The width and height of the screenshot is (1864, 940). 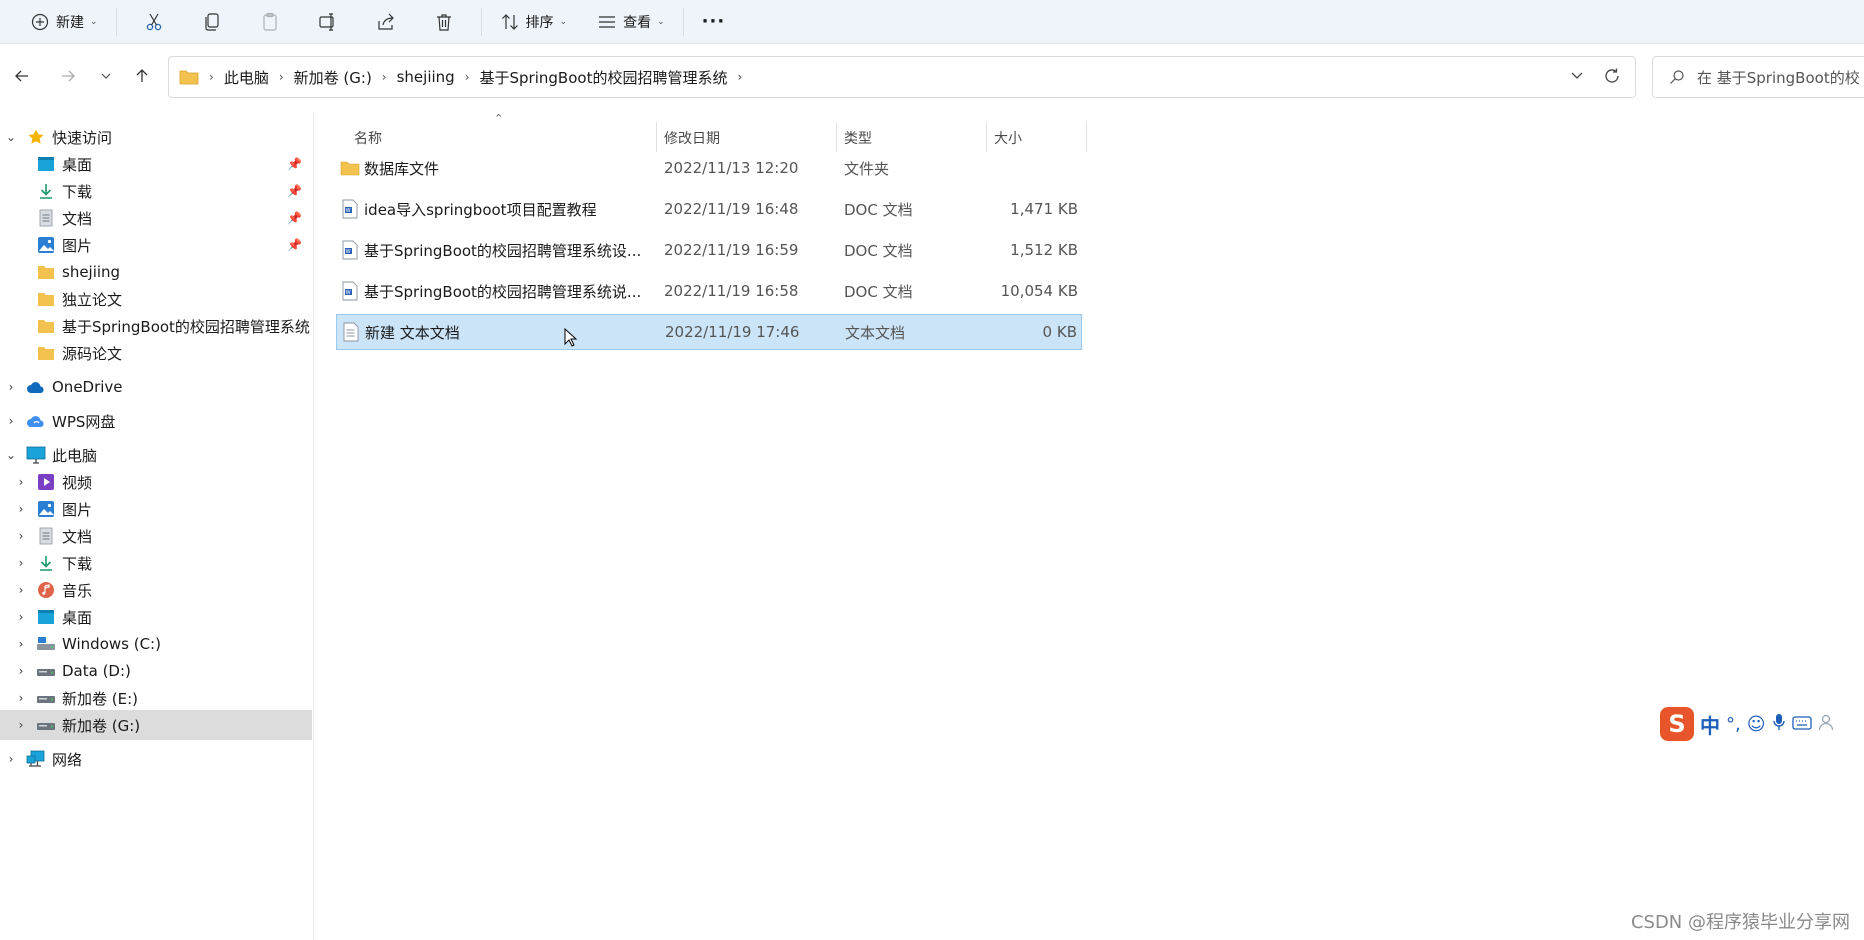 What do you see at coordinates (67, 759) in the screenshot?
I see `sidebar-item-label: 网络` at bounding box center [67, 759].